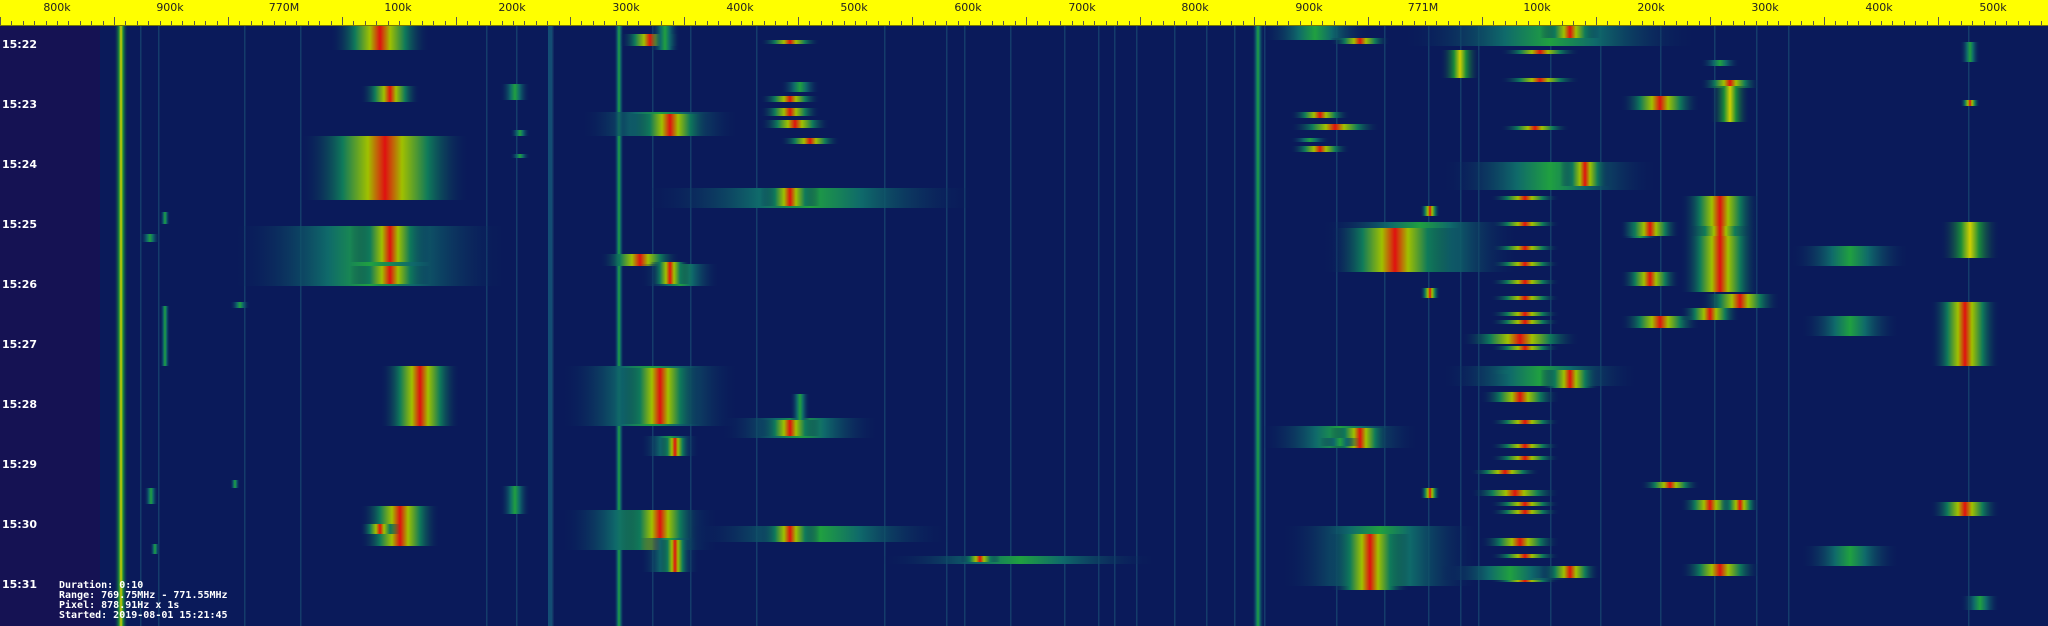 This screenshot has width=2048, height=626. Describe the element at coordinates (1537, 7) in the screenshot. I see `freq-tick-label: 100k` at that location.